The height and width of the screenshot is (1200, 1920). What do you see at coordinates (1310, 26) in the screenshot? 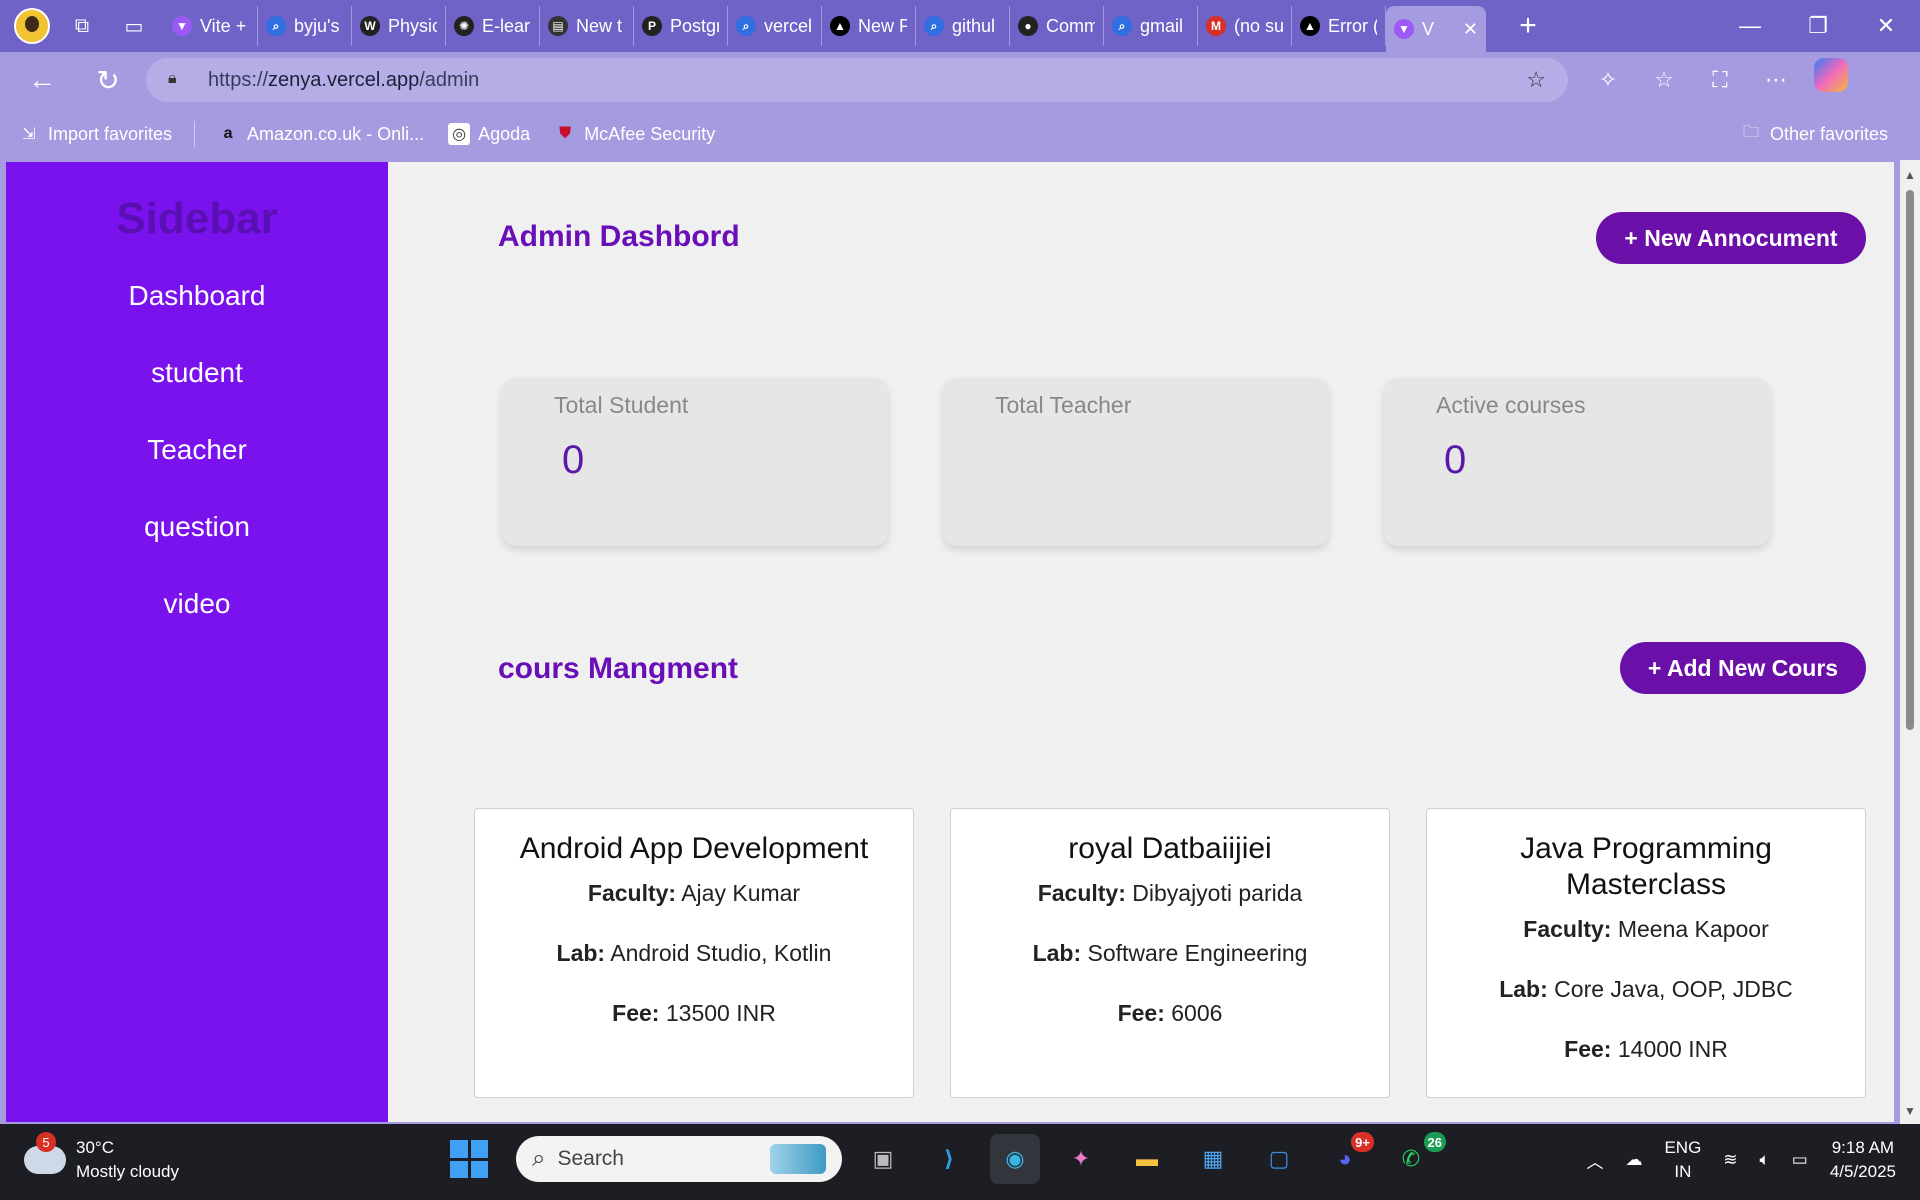
I see `vercel-icon: ▲` at bounding box center [1310, 26].